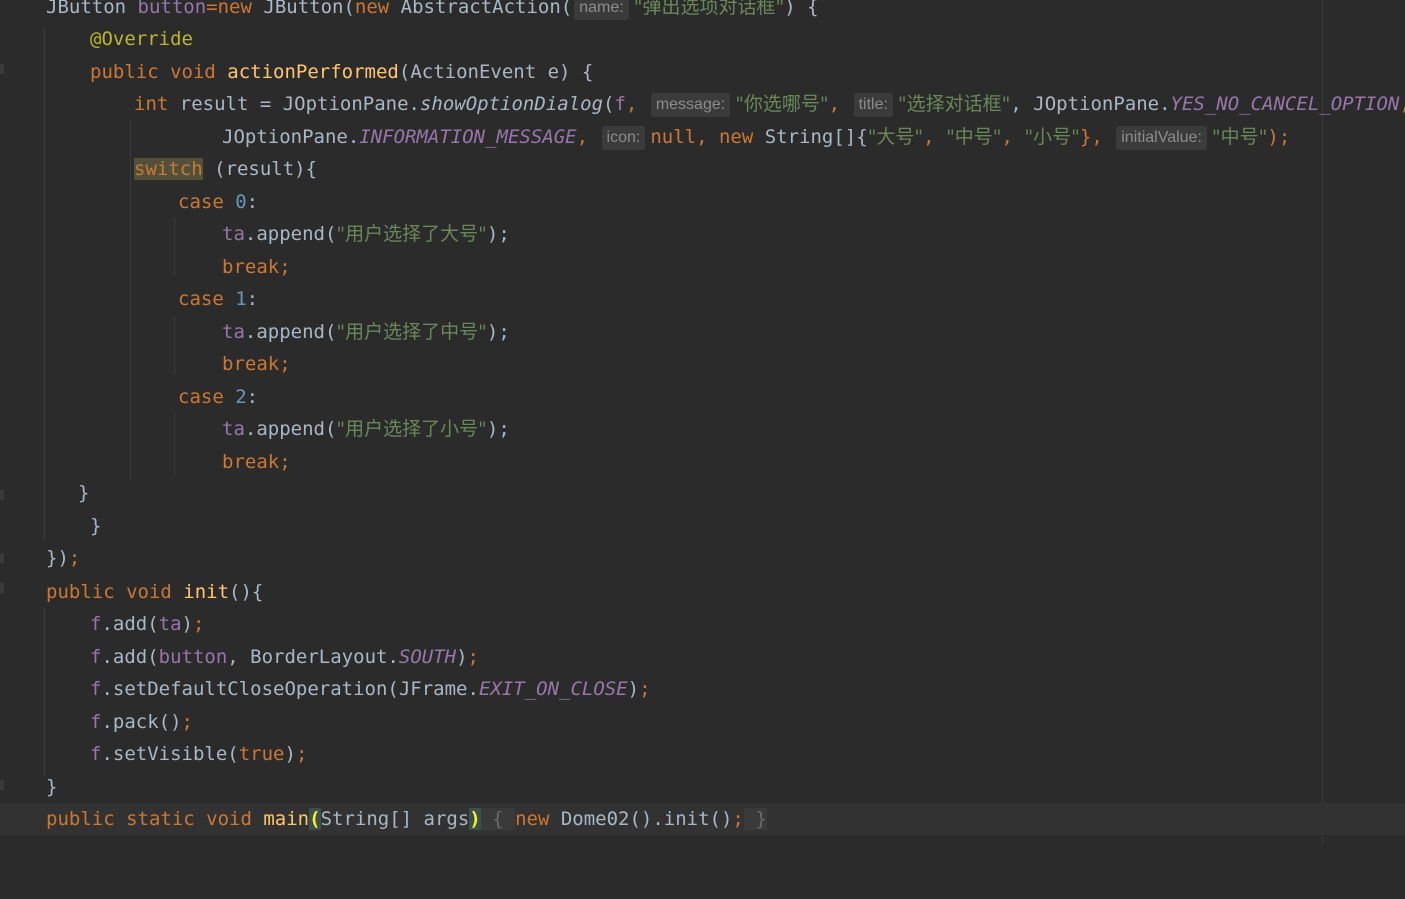  Describe the element at coordinates (57, 558) in the screenshot. I see `closing-brace: })` at that location.